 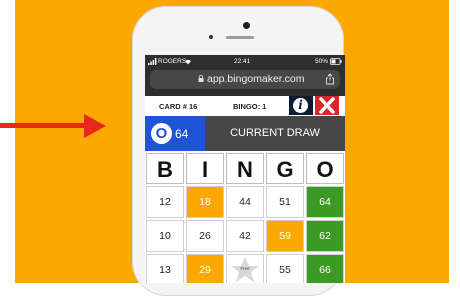 What do you see at coordinates (205, 168) in the screenshot?
I see `column-header-i: I` at bounding box center [205, 168].